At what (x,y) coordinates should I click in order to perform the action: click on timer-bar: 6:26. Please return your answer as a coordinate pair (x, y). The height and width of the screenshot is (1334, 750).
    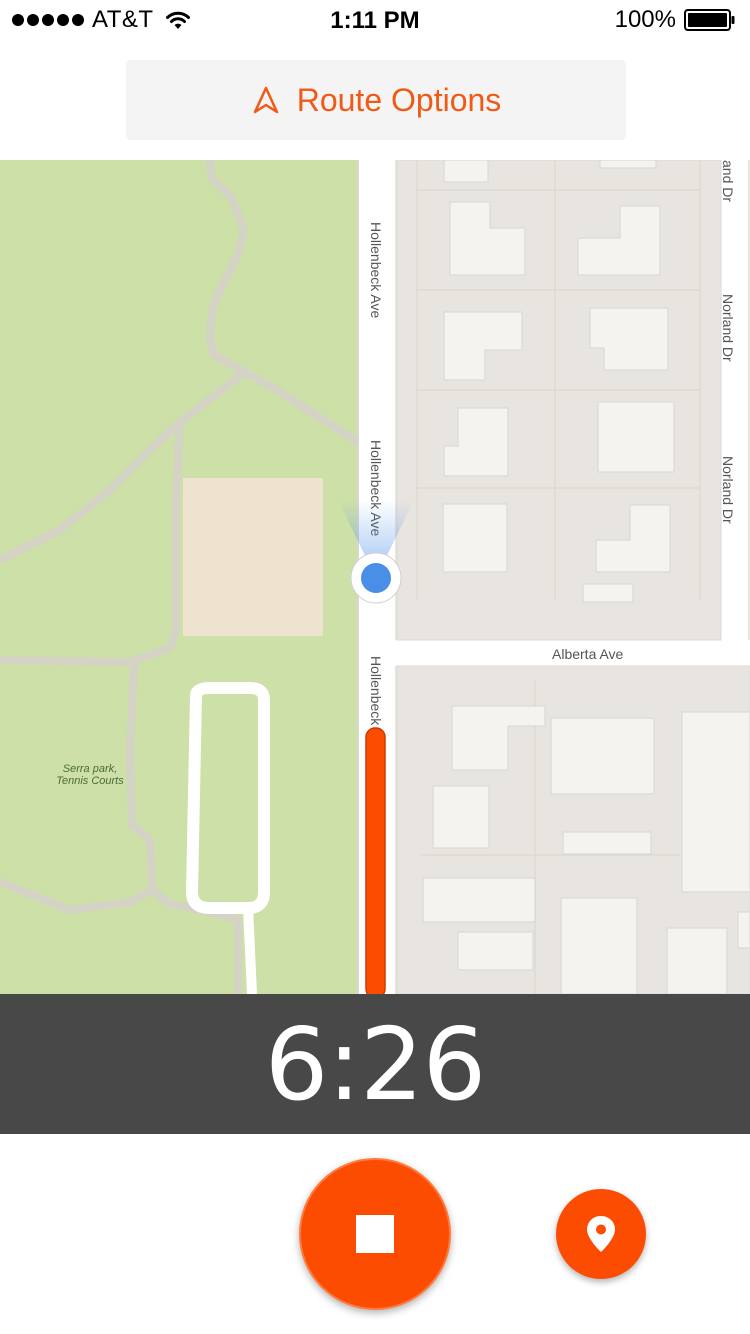
    Looking at the image, I should click on (375, 1064).